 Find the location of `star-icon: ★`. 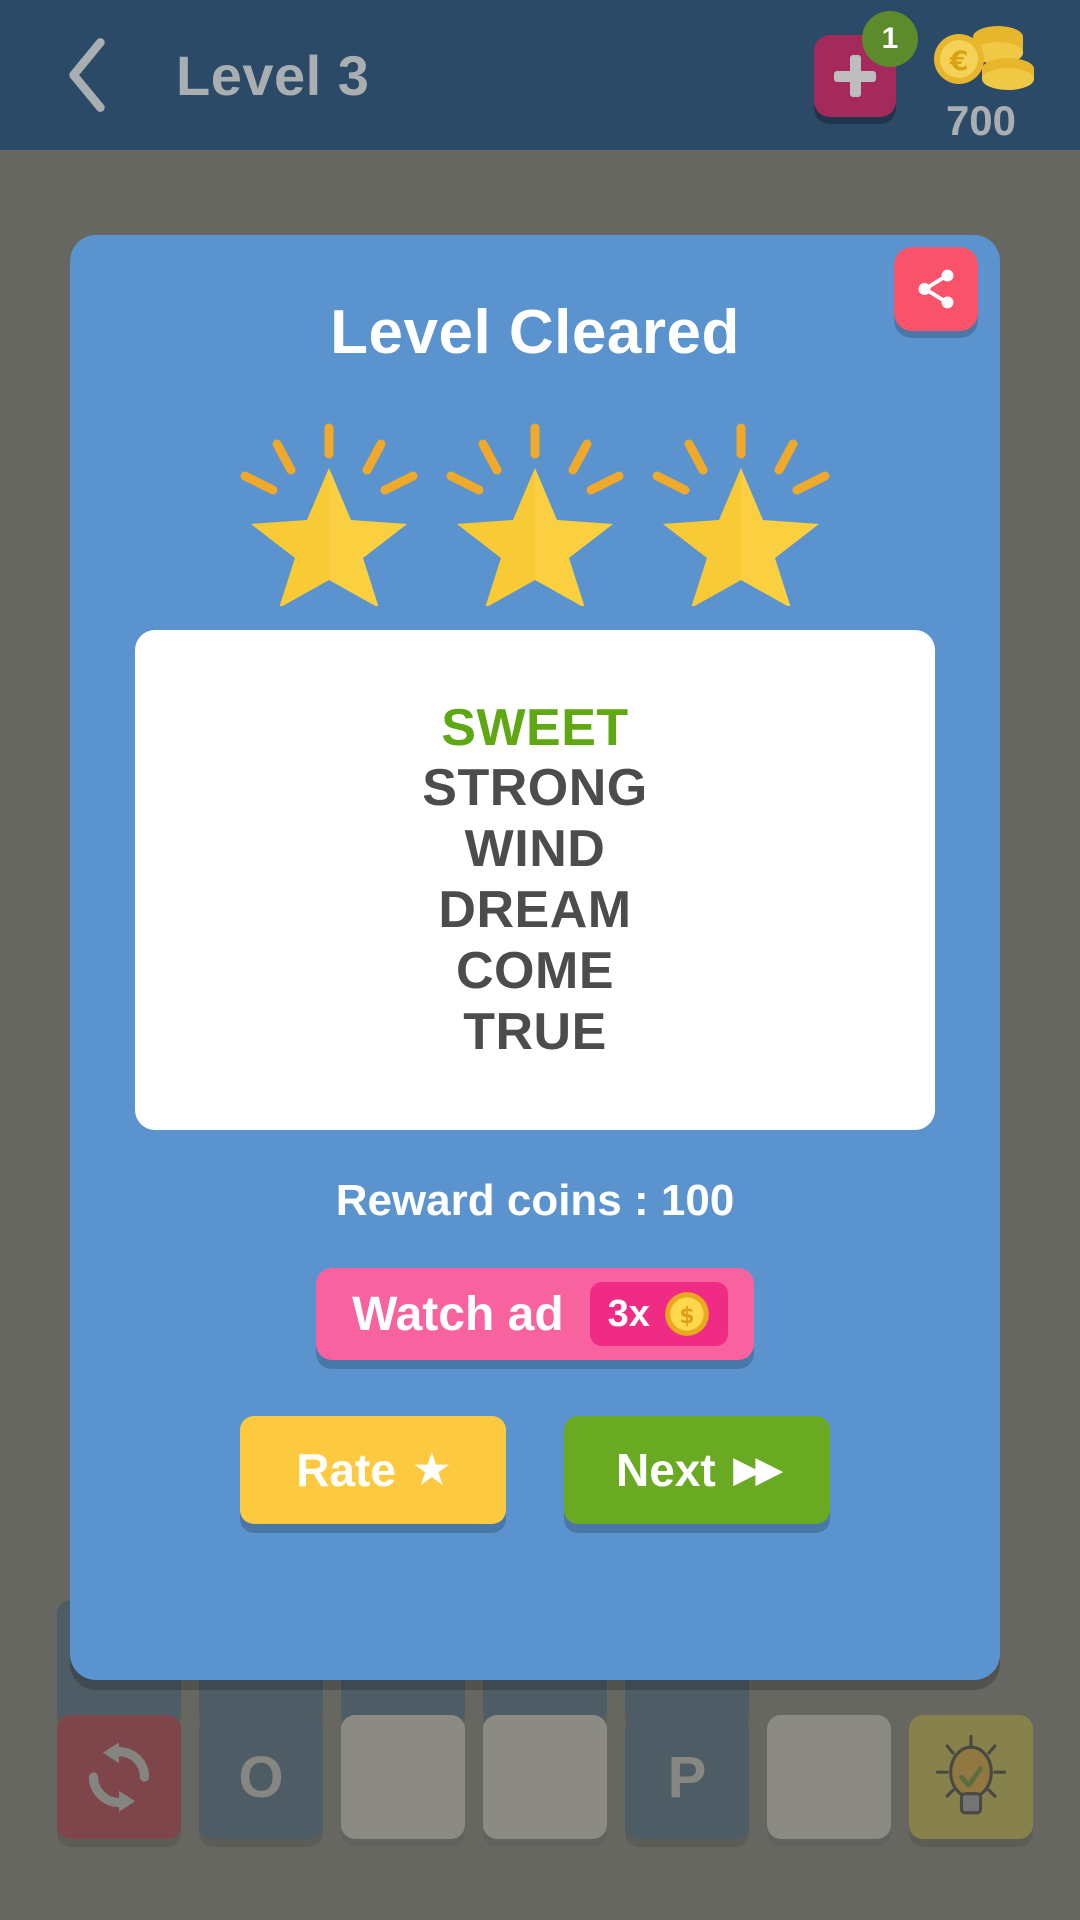

star-icon: ★ is located at coordinates (431, 1470).